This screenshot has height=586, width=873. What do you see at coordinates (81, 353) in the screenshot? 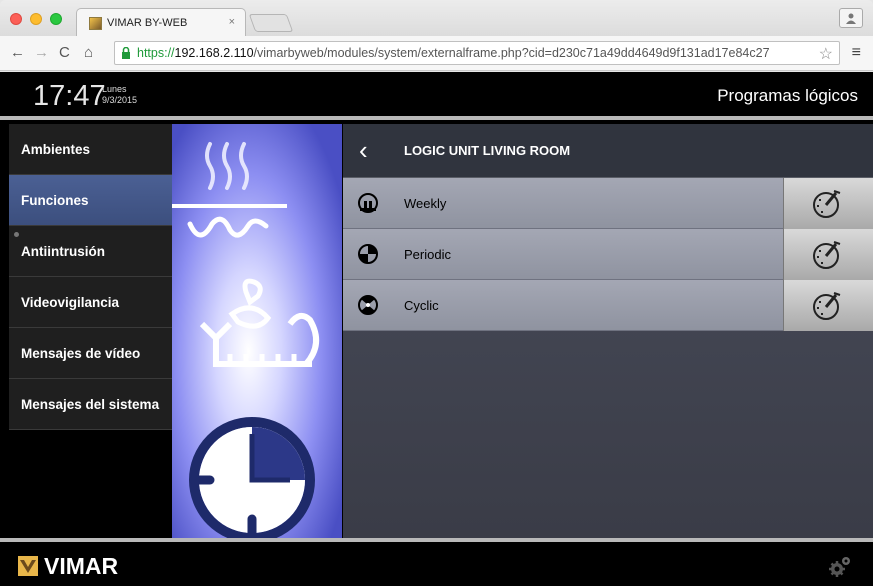
I see `sidebar-item-label: Mensajes de vídeo` at bounding box center [81, 353].